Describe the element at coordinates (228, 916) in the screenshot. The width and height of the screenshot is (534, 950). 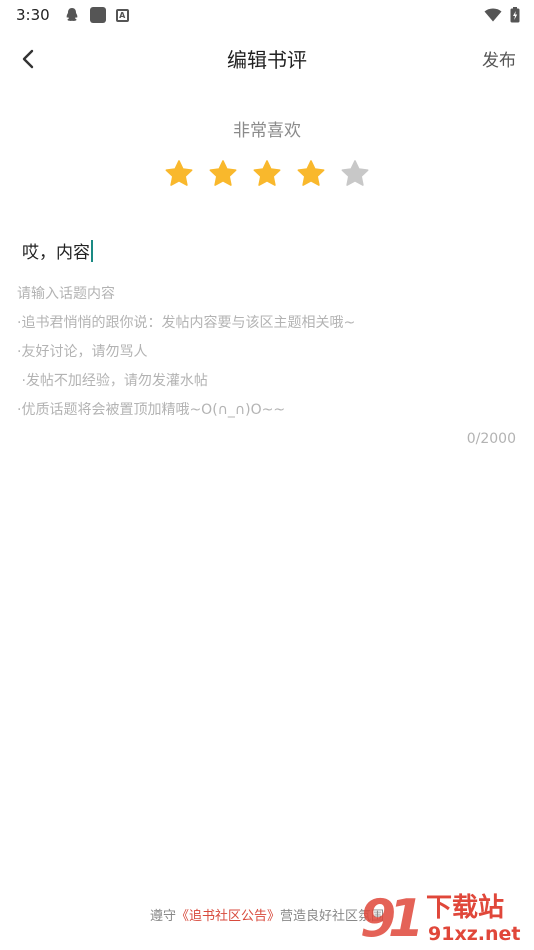
I see `community-rules-link: 《追书社区公告》` at that location.